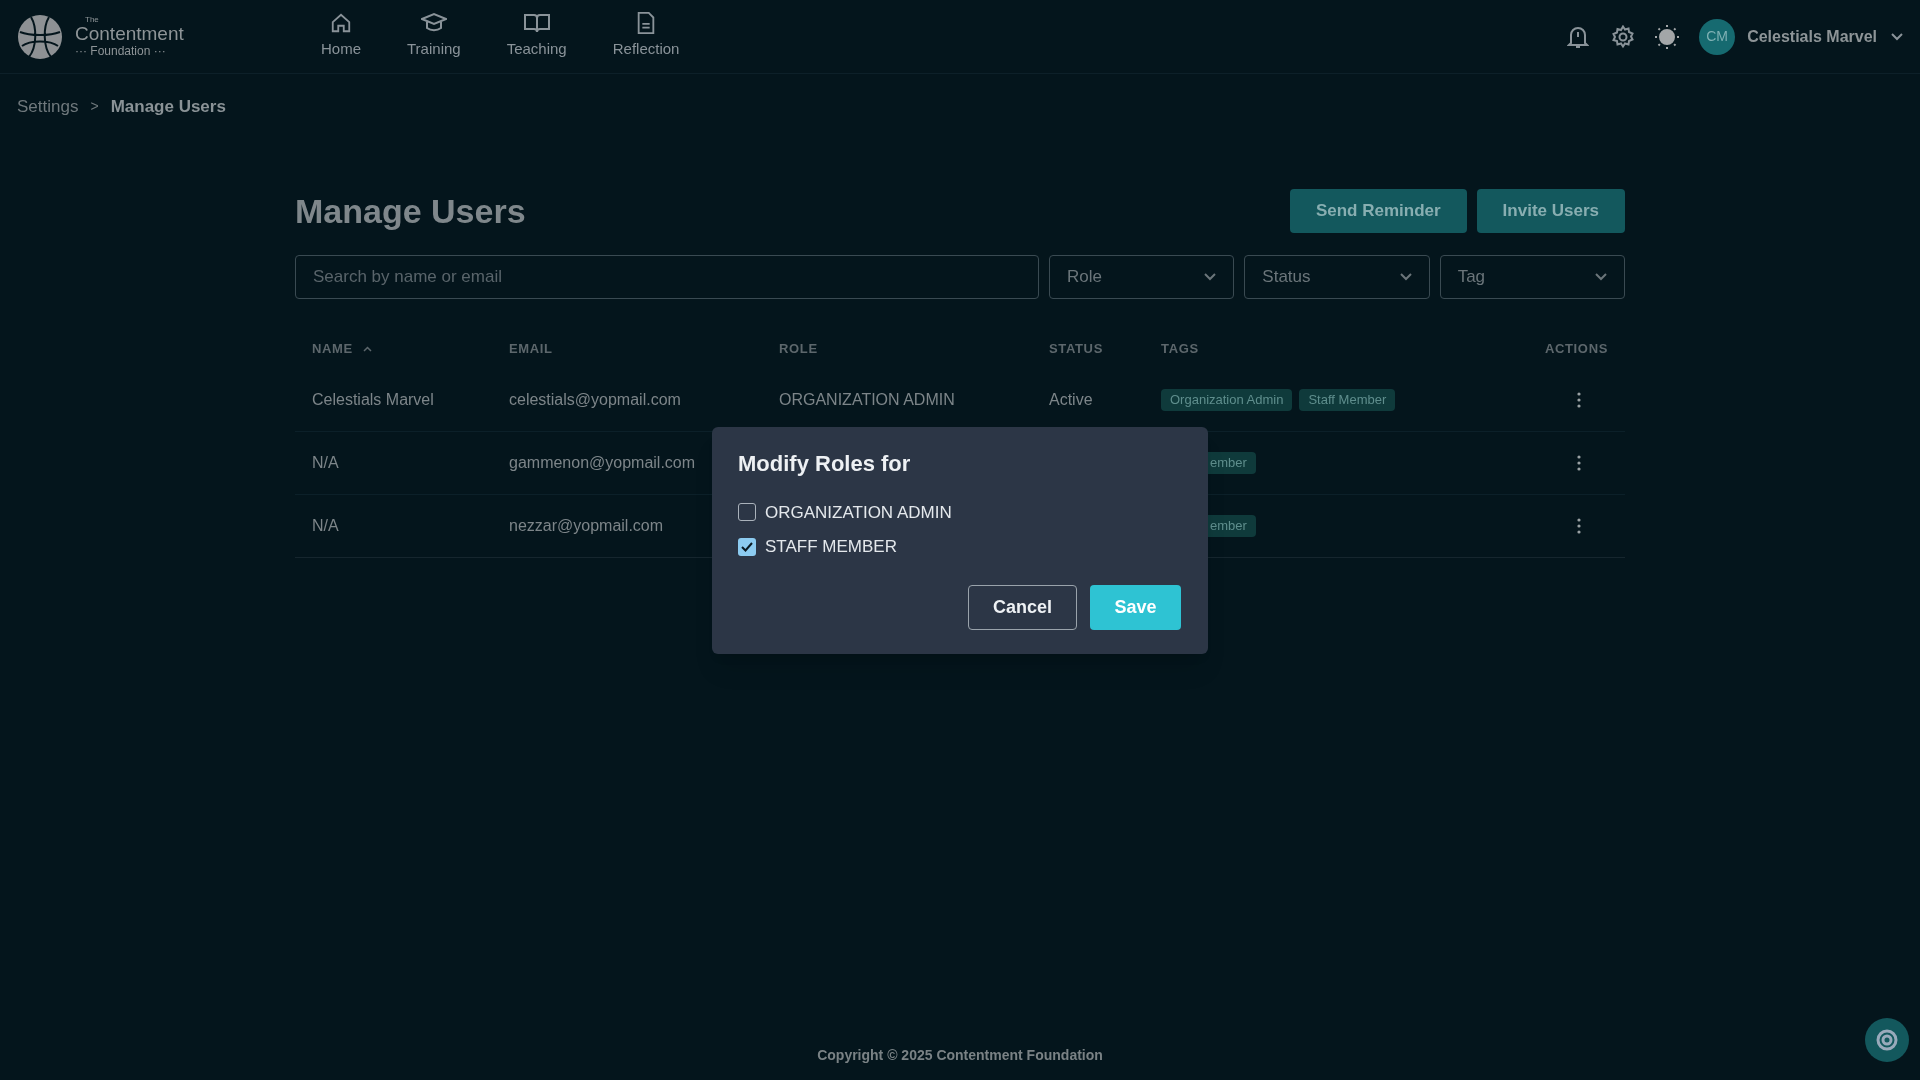 The width and height of the screenshot is (1920, 1080). Describe the element at coordinates (1887, 1040) in the screenshot. I see `help-button` at that location.